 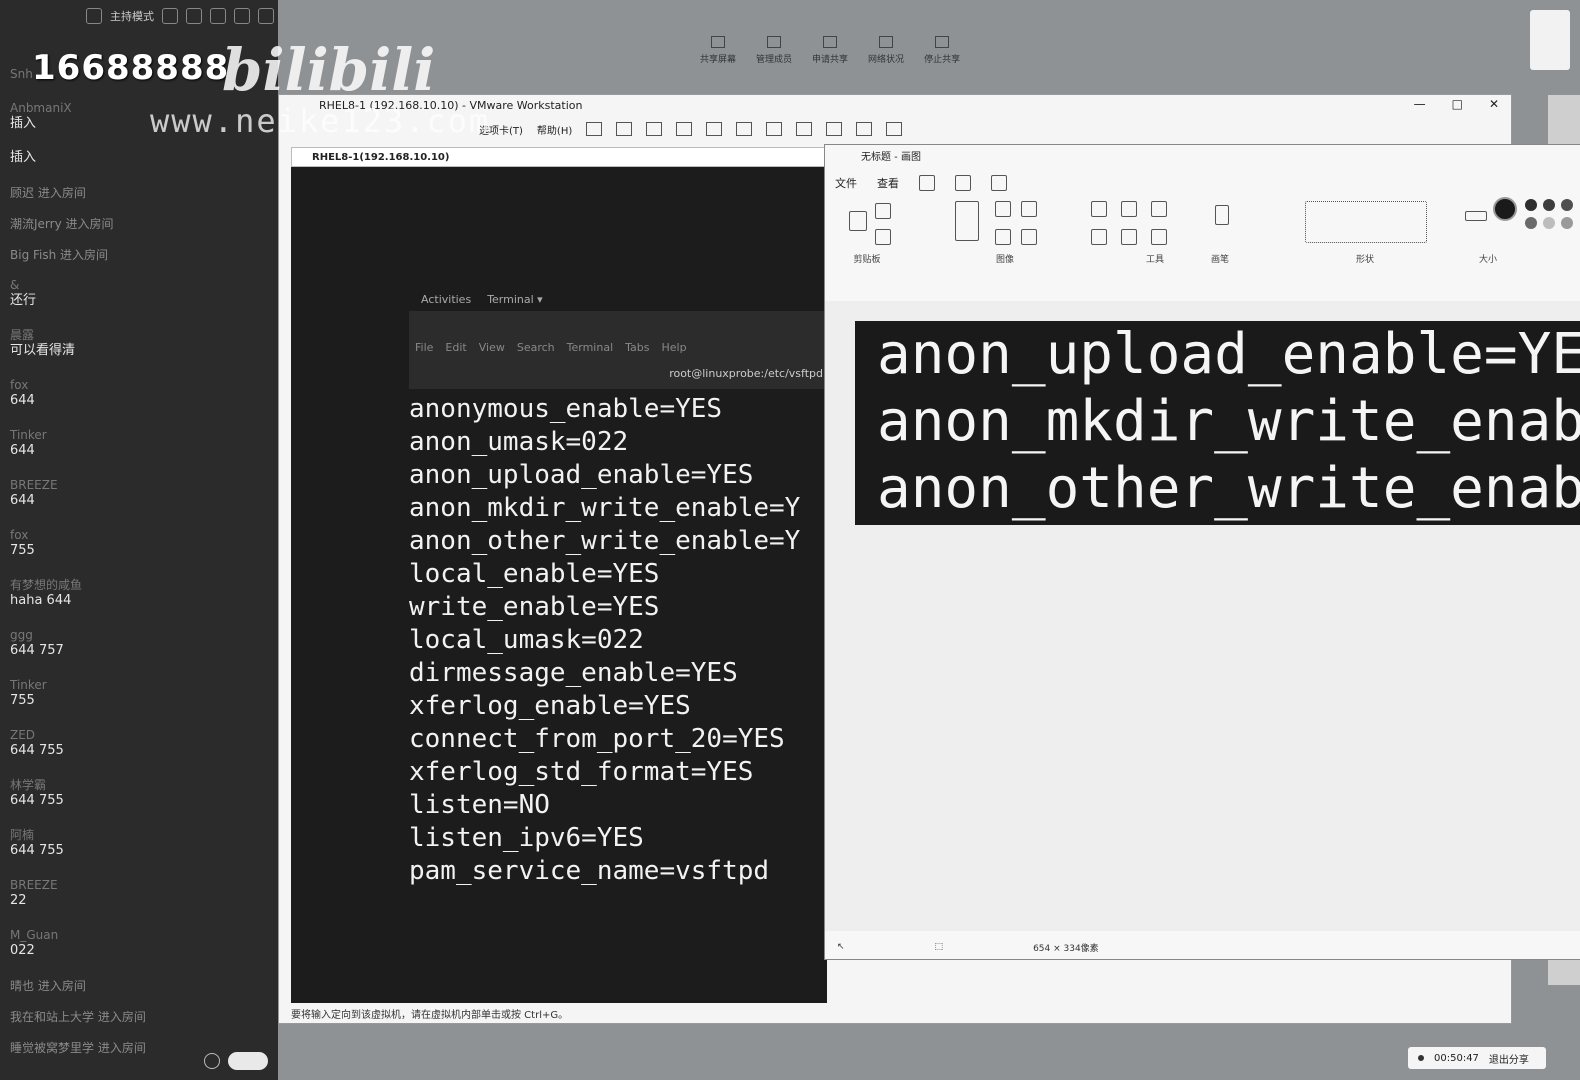 I want to click on term-menu-view: View, so click(x=492, y=347).